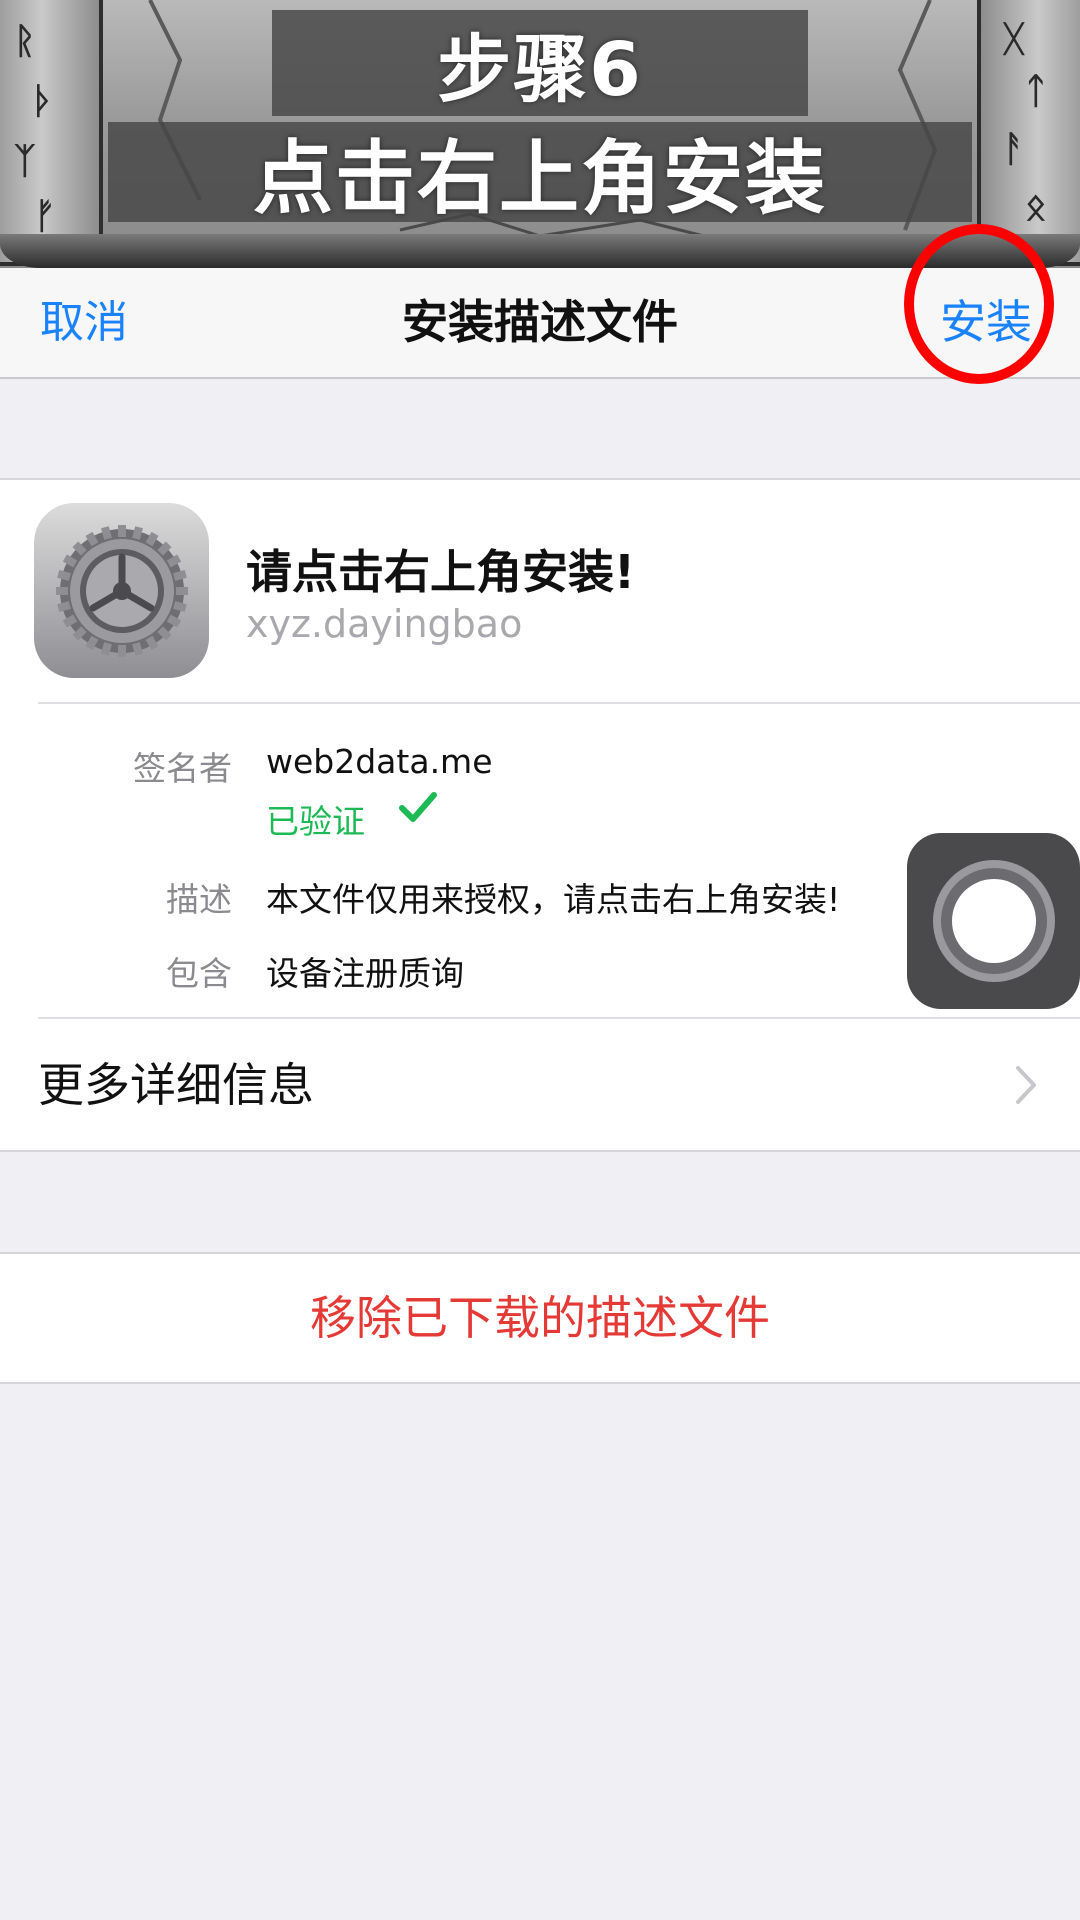  I want to click on step-title: 步骤6, so click(540, 63).